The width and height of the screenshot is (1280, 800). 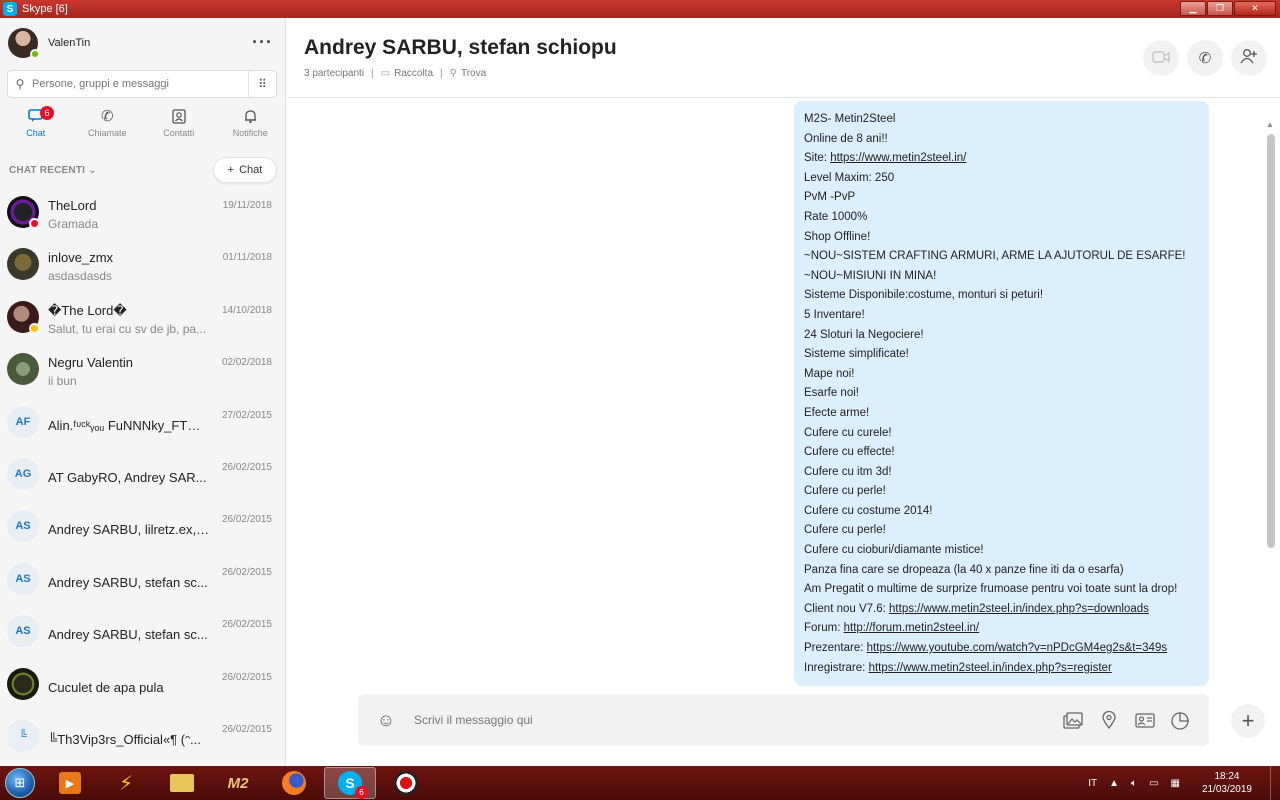 What do you see at coordinates (837, 412) in the screenshot?
I see `message-line: Efecte arme!` at bounding box center [837, 412].